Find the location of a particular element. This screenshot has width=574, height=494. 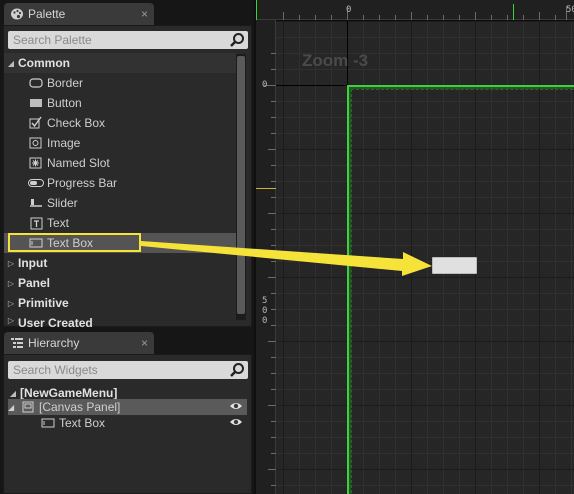

category-common: ◢ Common is located at coordinates (120, 63).